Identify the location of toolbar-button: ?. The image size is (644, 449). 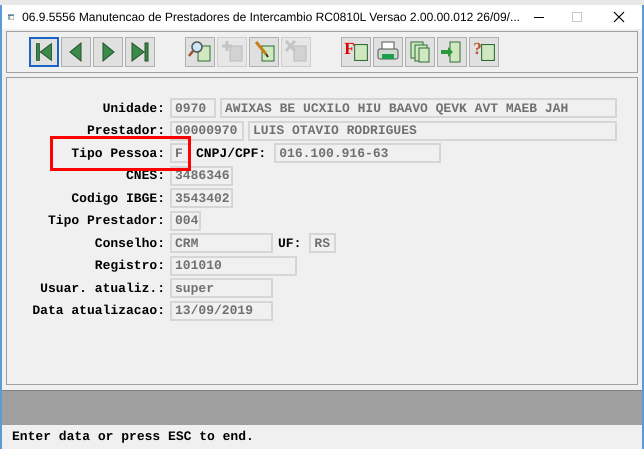
(484, 52).